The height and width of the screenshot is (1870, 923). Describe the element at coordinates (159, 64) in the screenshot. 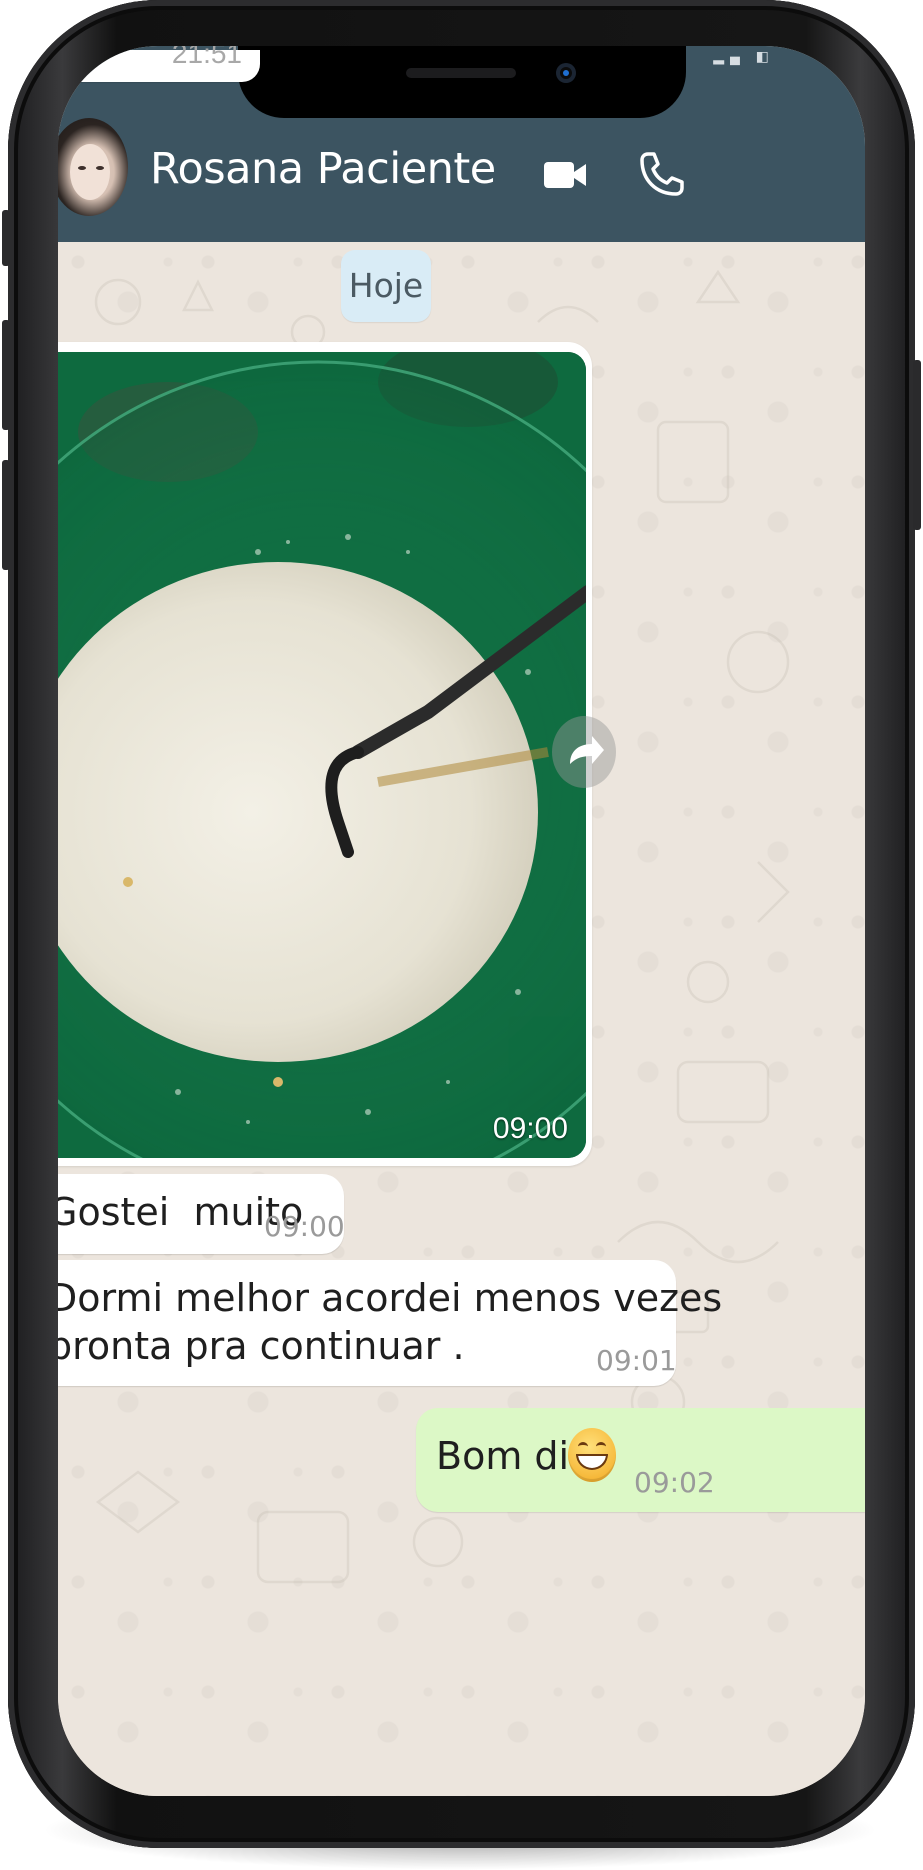

I see `previous-message-bubble: 21:51` at that location.